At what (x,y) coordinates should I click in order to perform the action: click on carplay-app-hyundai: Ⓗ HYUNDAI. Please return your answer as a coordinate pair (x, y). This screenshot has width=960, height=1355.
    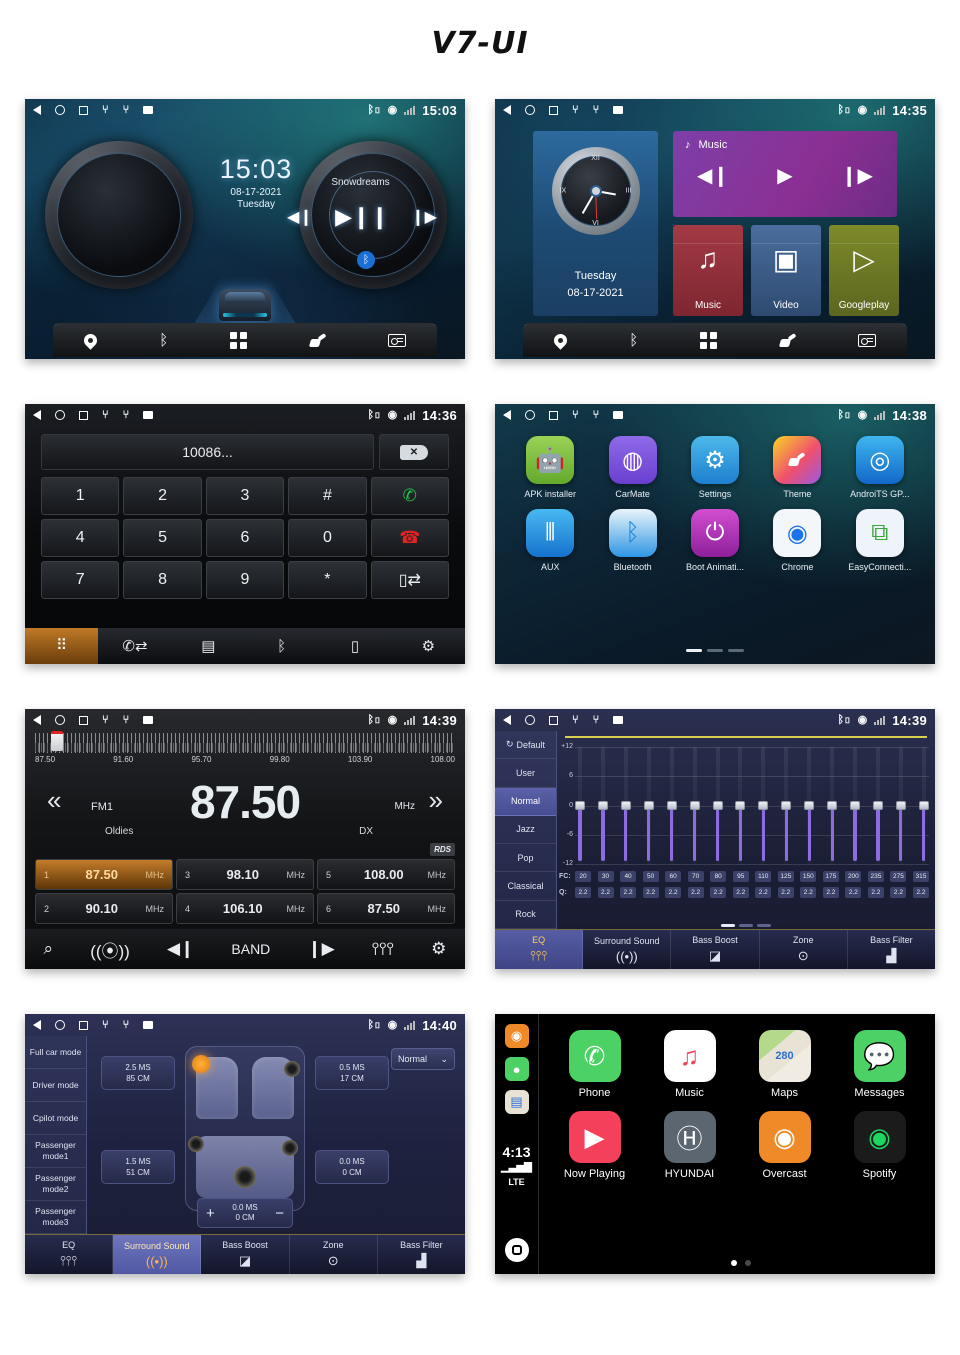
    Looking at the image, I should click on (689, 1145).